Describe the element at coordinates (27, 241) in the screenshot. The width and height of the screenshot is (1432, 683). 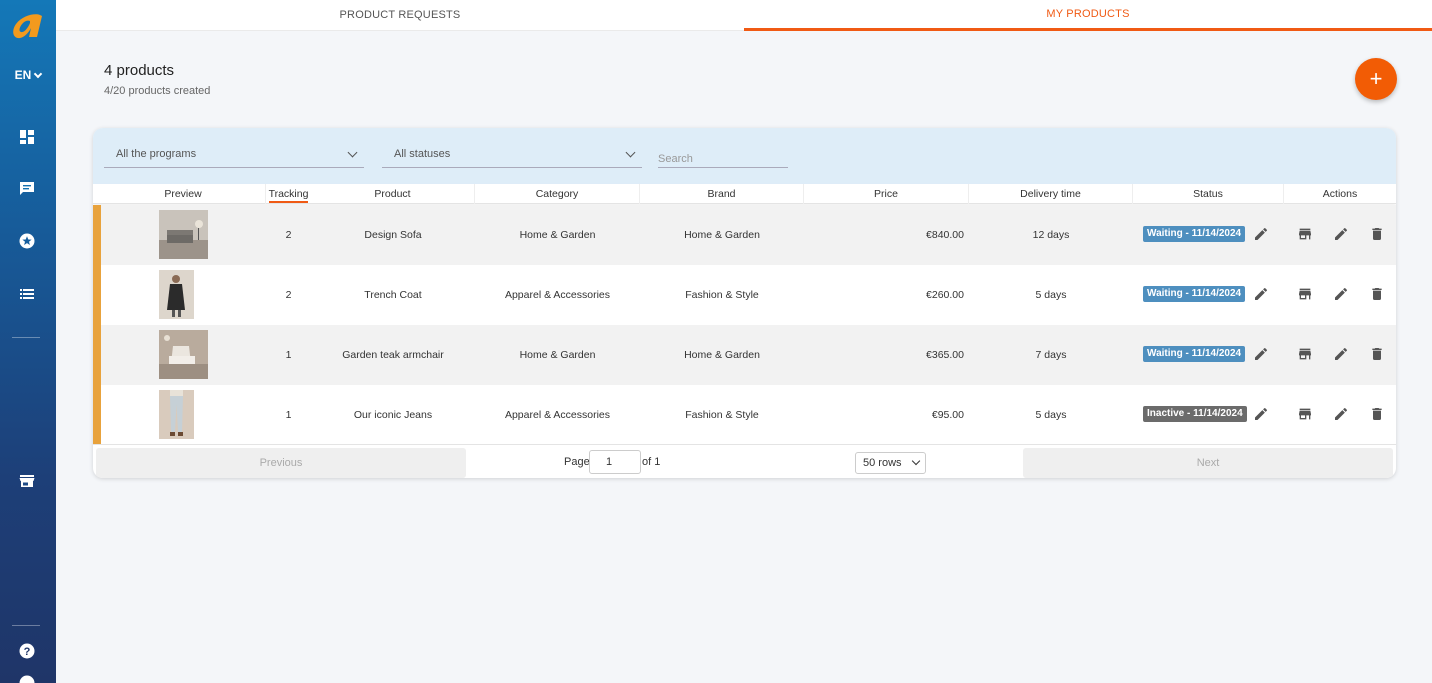
I see `star-icon` at that location.